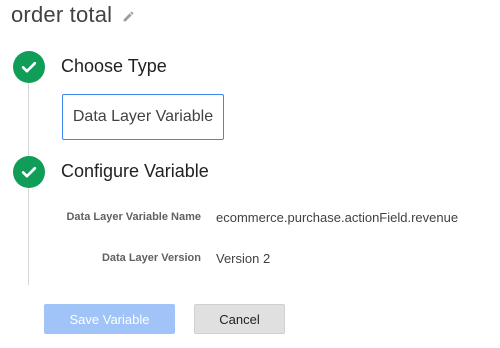 The width and height of the screenshot is (500, 348). I want to click on variable-type-selector: Data Layer Variable, so click(143, 117).